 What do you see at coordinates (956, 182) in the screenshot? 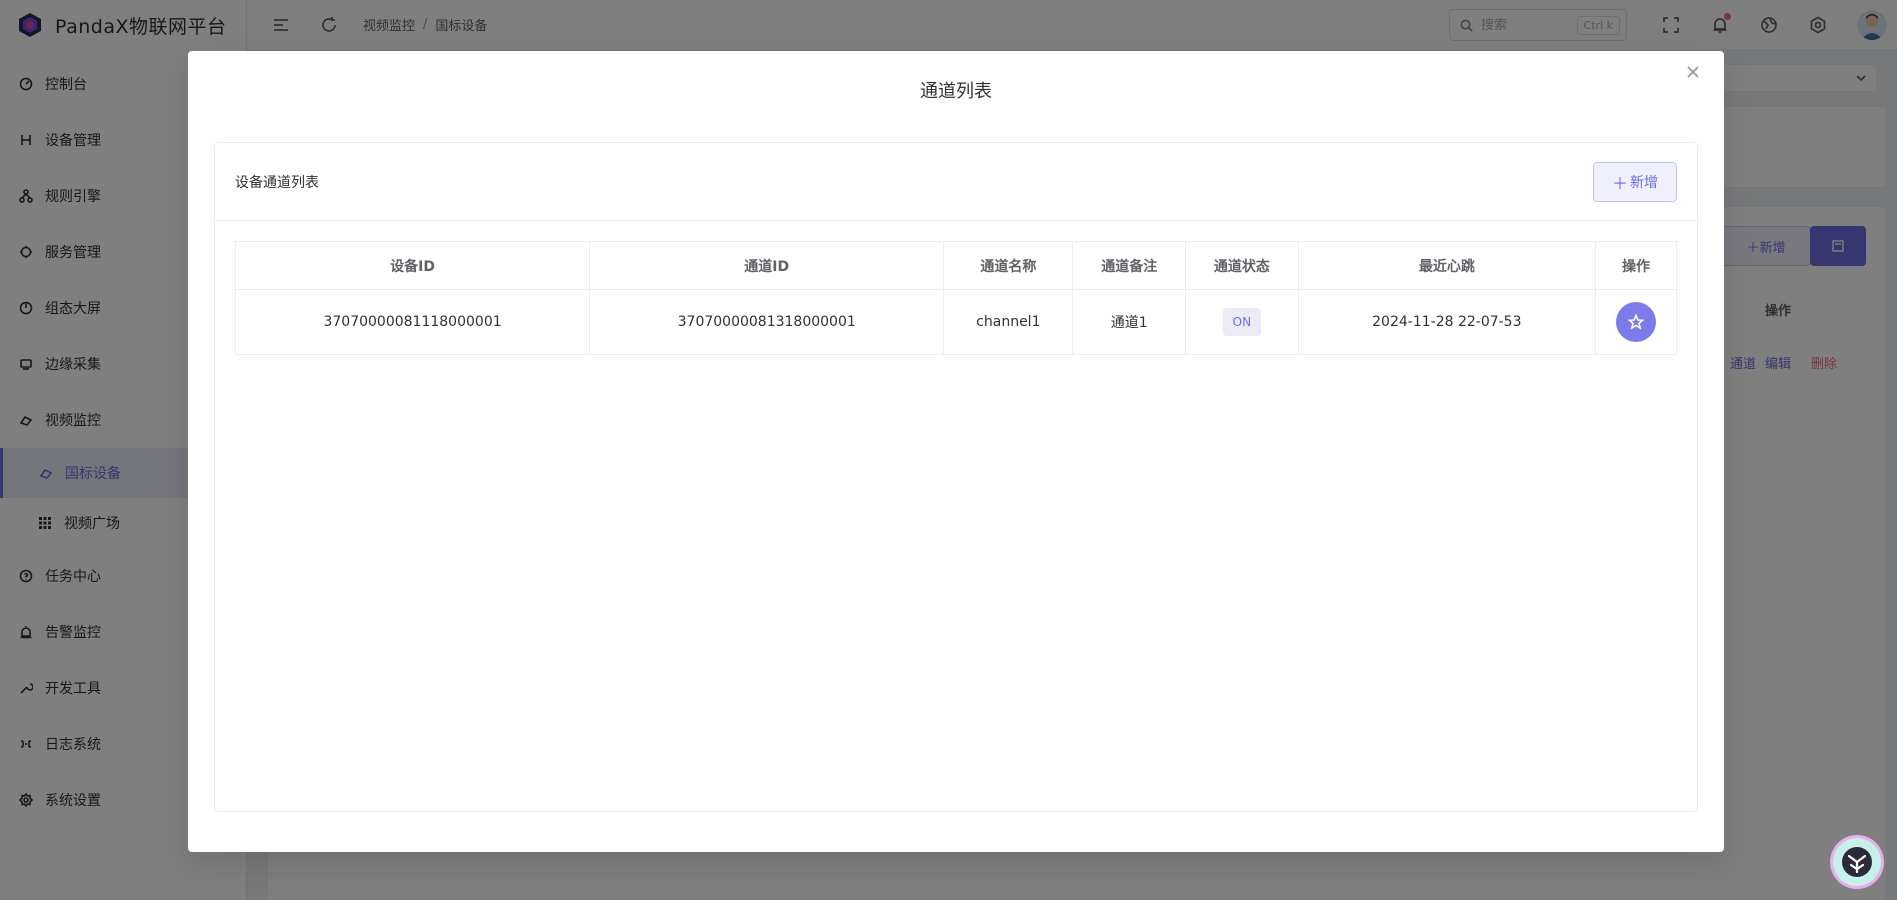
I see `panel-header: 设备通道列表 ＋ 新增` at bounding box center [956, 182].